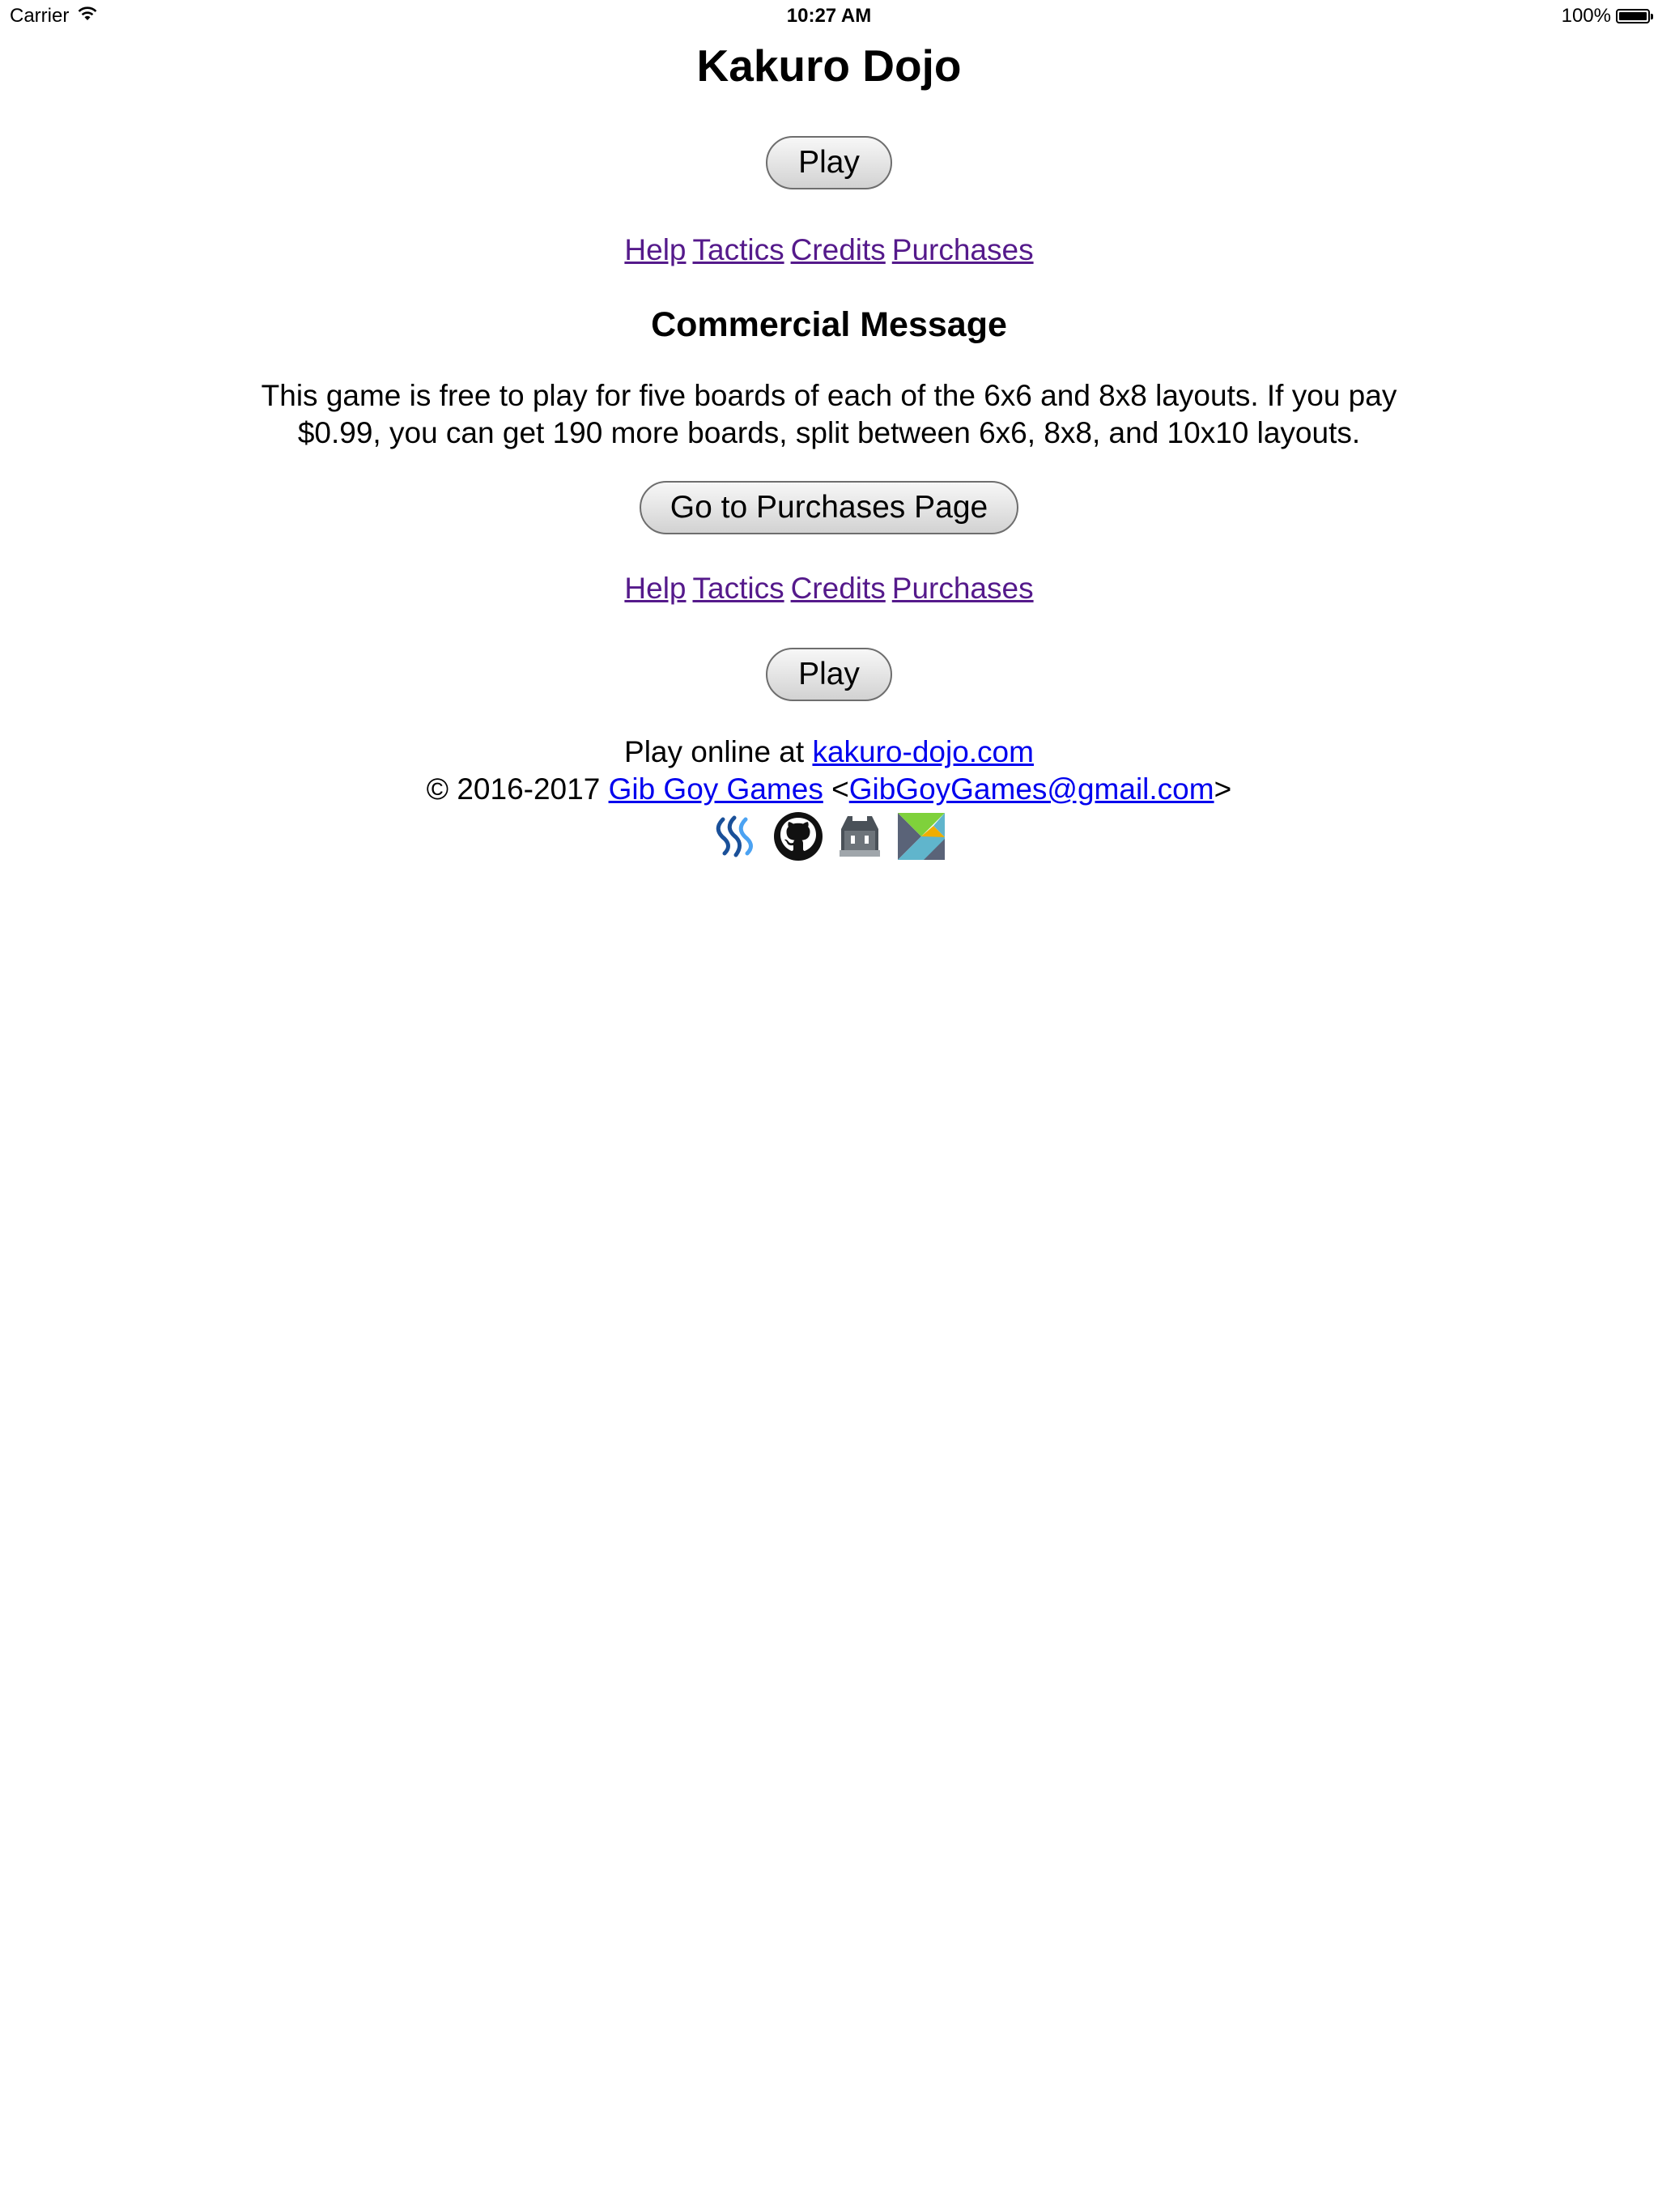  What do you see at coordinates (1223, 789) in the screenshot?
I see `email-close: >` at bounding box center [1223, 789].